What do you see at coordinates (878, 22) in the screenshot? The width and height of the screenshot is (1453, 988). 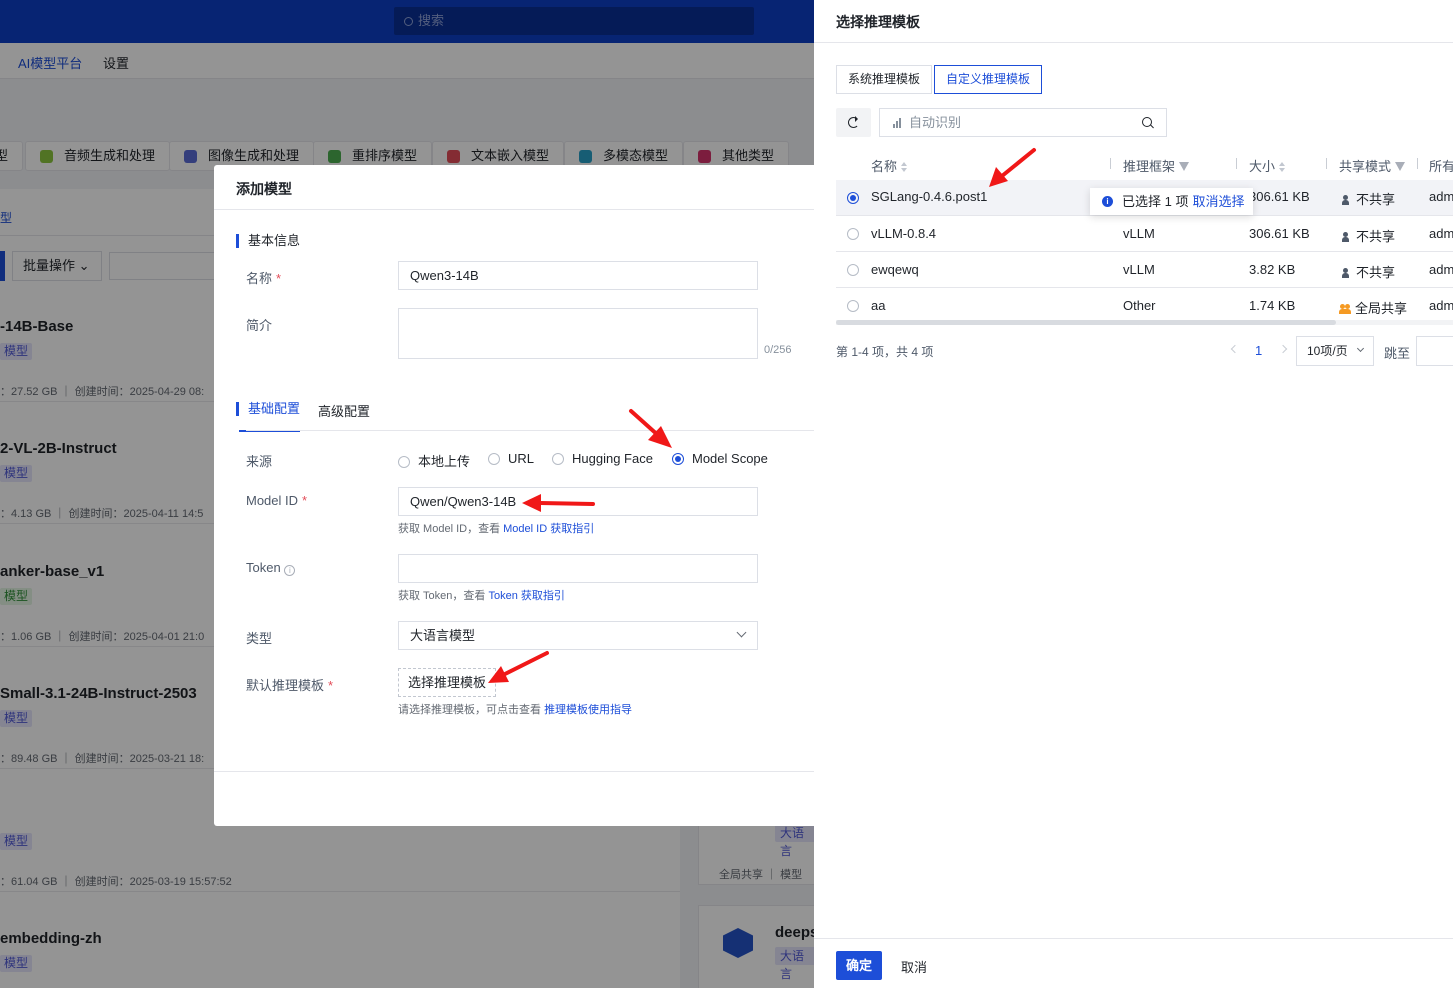 I see `drawer-title: 选择推理模板` at bounding box center [878, 22].